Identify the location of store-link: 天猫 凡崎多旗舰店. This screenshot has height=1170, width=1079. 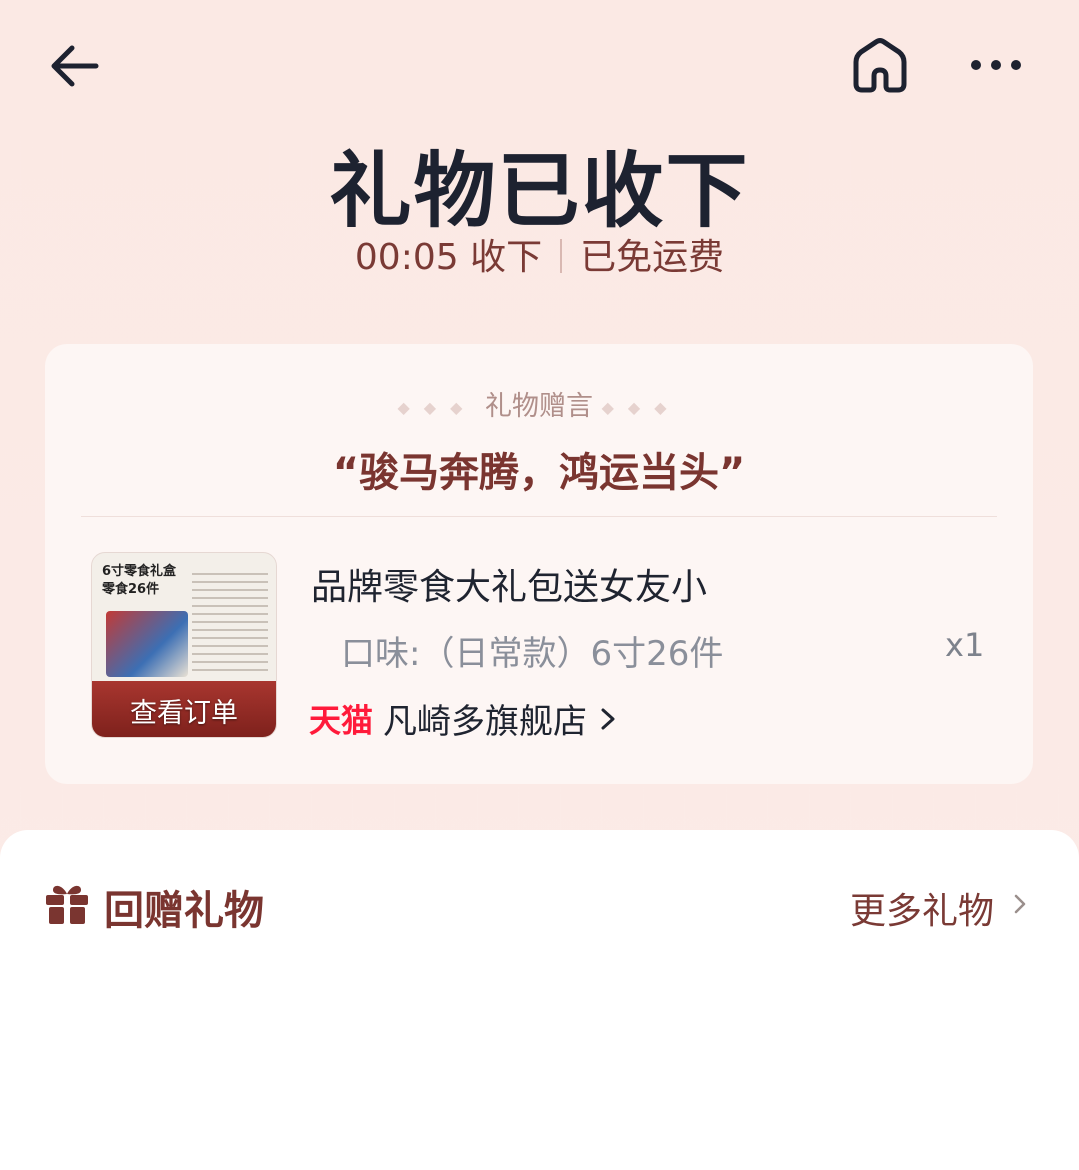
(464, 718).